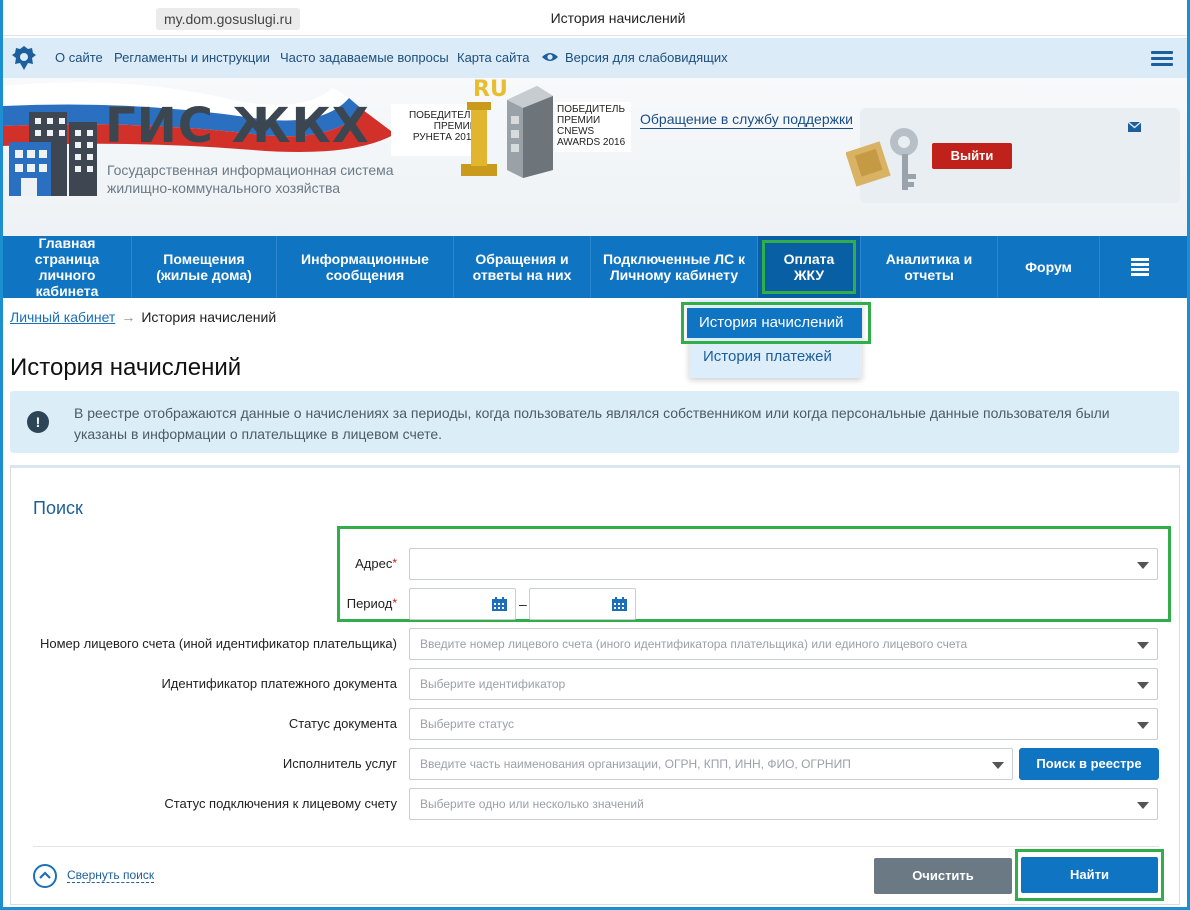 The width and height of the screenshot is (1190, 910). Describe the element at coordinates (579, 120) in the screenshot. I see `award-cnews-line: ПРЕМИИ` at that location.